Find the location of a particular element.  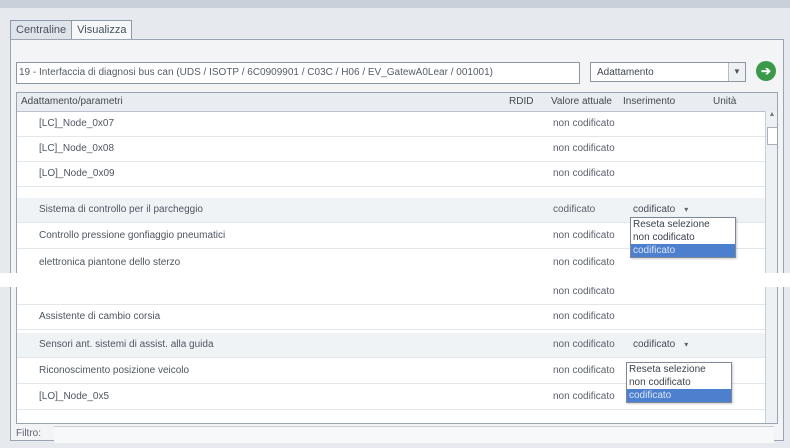

col-header-rdid: RDID is located at coordinates (521, 101).